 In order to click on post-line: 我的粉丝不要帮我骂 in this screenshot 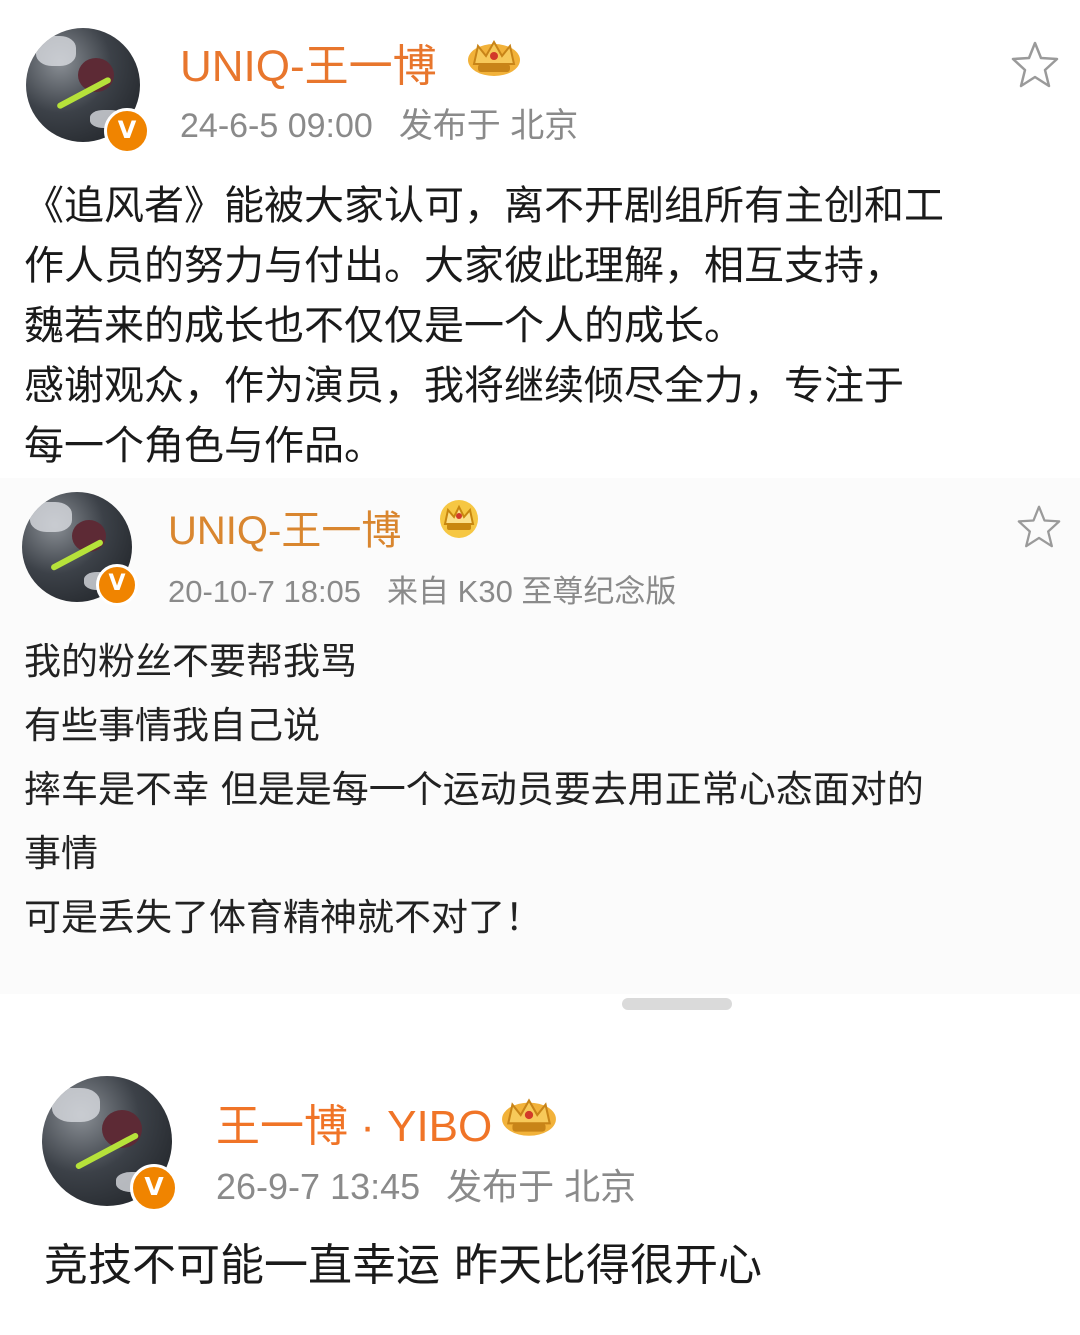, I will do `click(190, 661)`.